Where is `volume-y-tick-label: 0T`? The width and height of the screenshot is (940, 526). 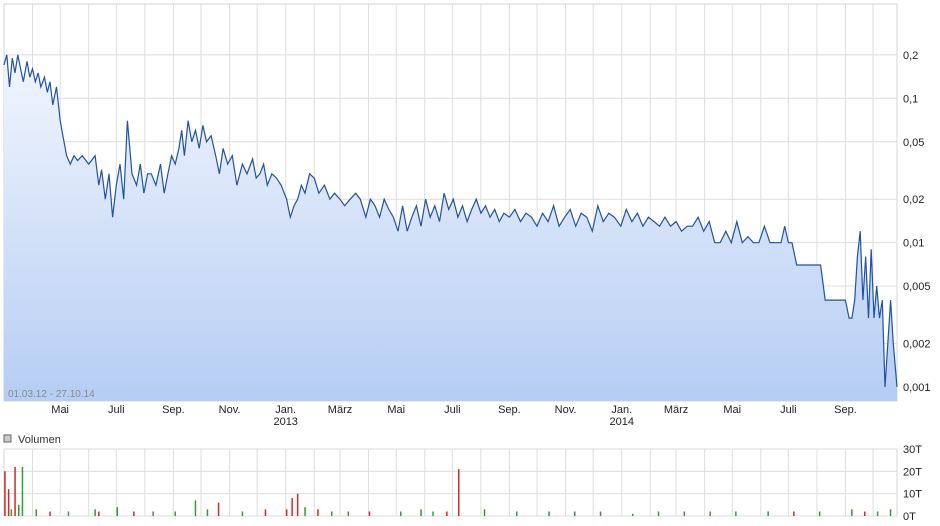
volume-y-tick-label: 0T is located at coordinates (909, 517).